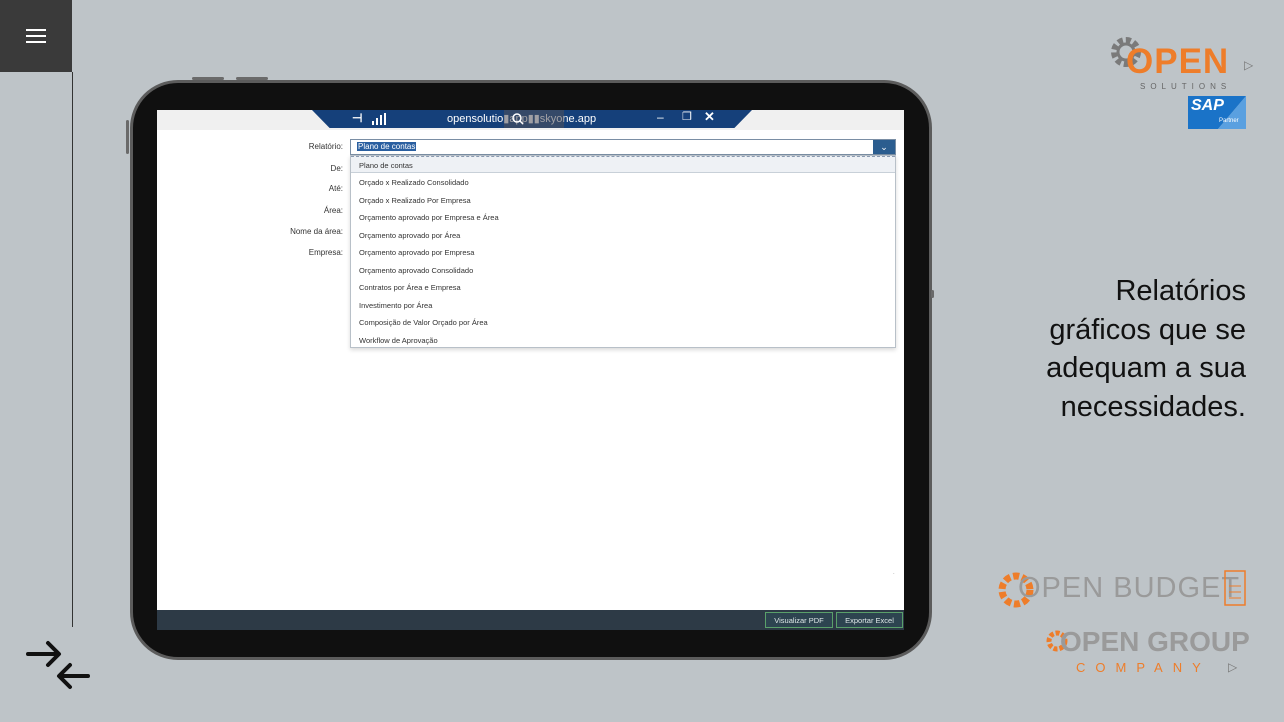 Image resolution: width=1284 pixels, height=722 pixels. I want to click on dropdown-option: Composição de Valor Orçado por Área, so click(623, 322).